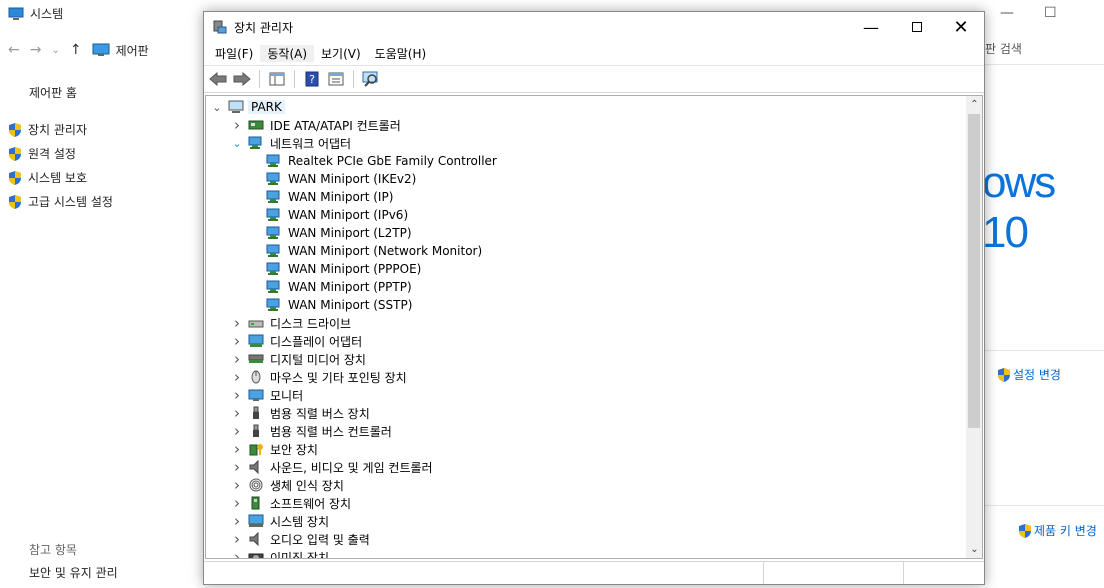  Describe the element at coordinates (300, 554) in the screenshot. I see `tree-item-label: 이미징 장치` at that location.